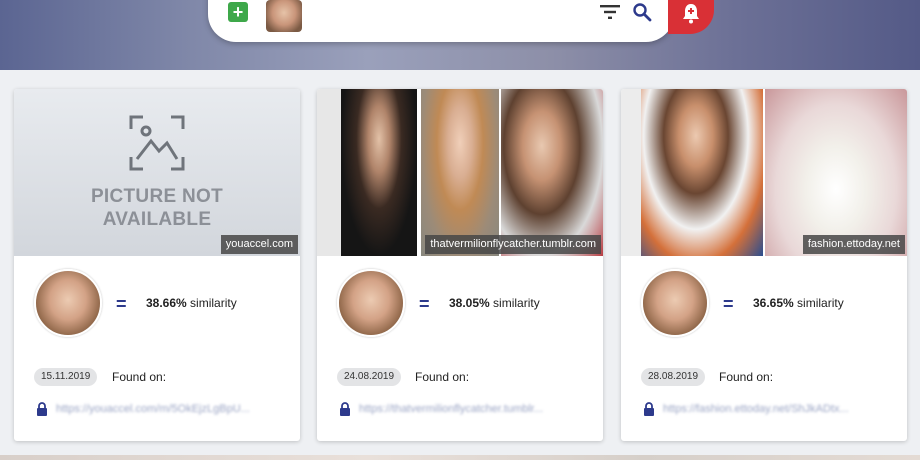 The width and height of the screenshot is (920, 460). What do you see at coordinates (642, 12) in the screenshot?
I see `search-icon` at bounding box center [642, 12].